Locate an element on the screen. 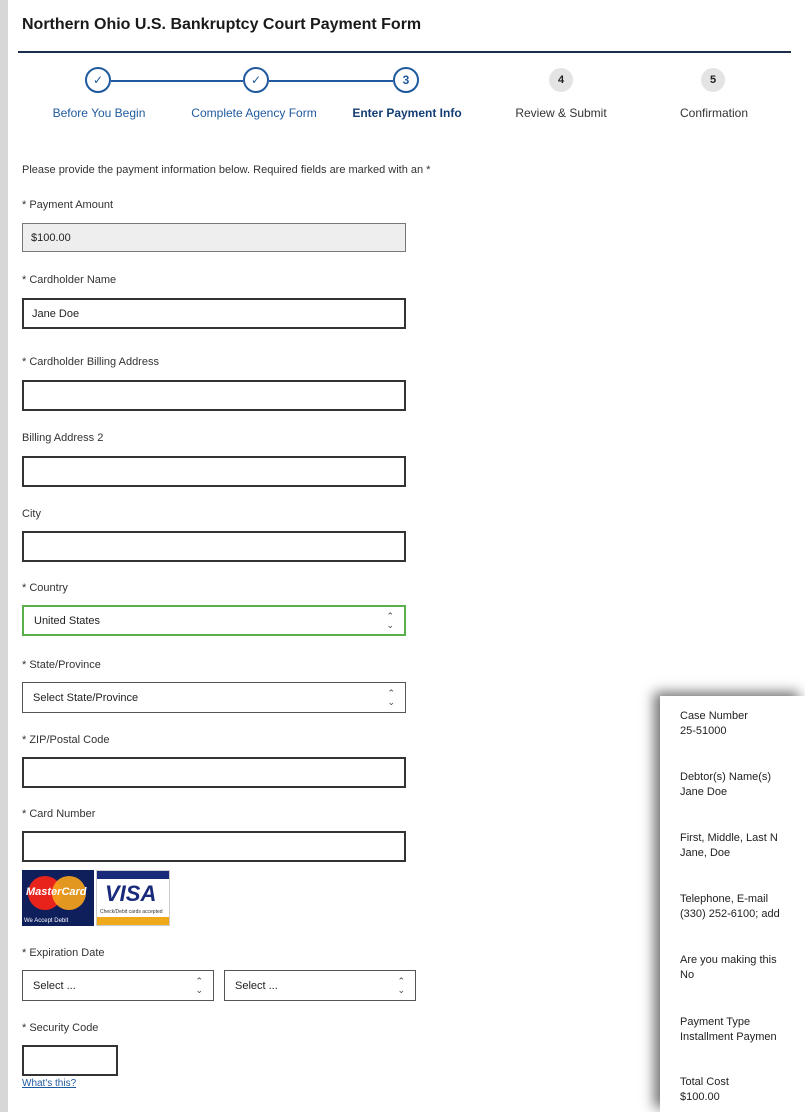  visa-logo: VISA Check/Debit cards accepted is located at coordinates (133, 898).